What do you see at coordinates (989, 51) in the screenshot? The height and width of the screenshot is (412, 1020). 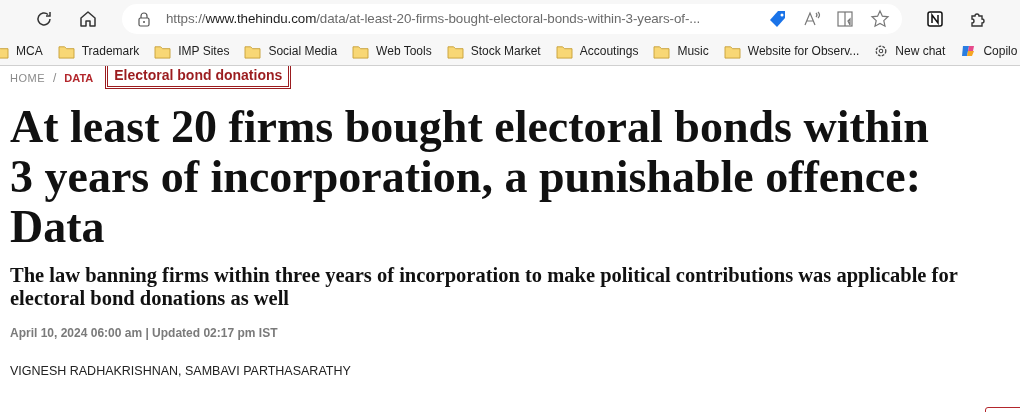 I see `bookmark-item: Copilo` at bounding box center [989, 51].